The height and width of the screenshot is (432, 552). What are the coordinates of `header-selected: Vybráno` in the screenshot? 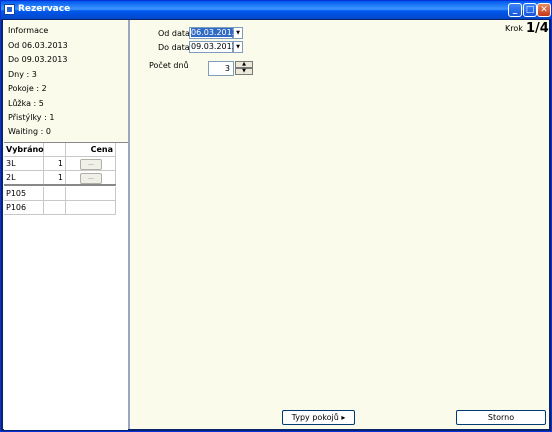 It's located at (25, 149).